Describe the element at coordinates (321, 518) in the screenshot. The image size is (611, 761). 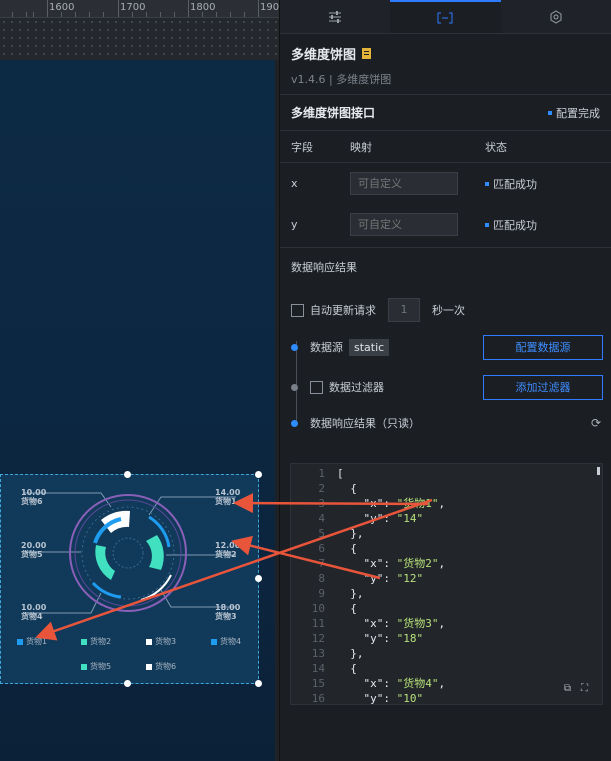
I see `line-number: 4` at that location.